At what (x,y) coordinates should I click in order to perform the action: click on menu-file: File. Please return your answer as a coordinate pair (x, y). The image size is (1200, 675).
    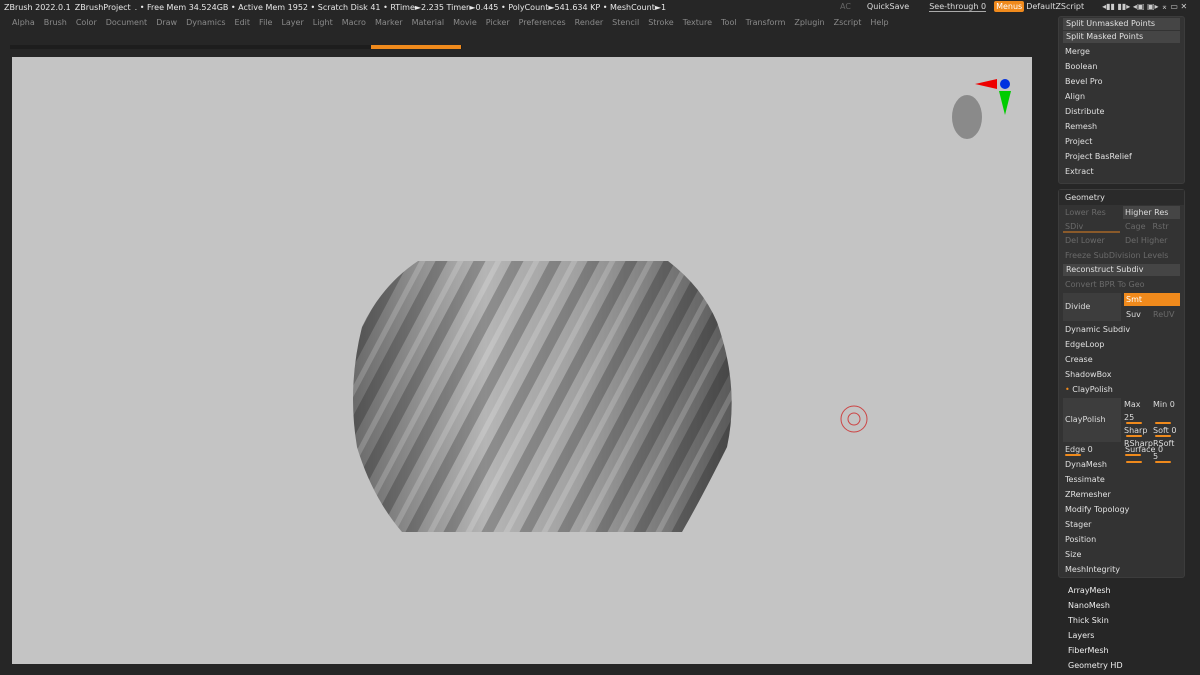
    Looking at the image, I should click on (265, 22).